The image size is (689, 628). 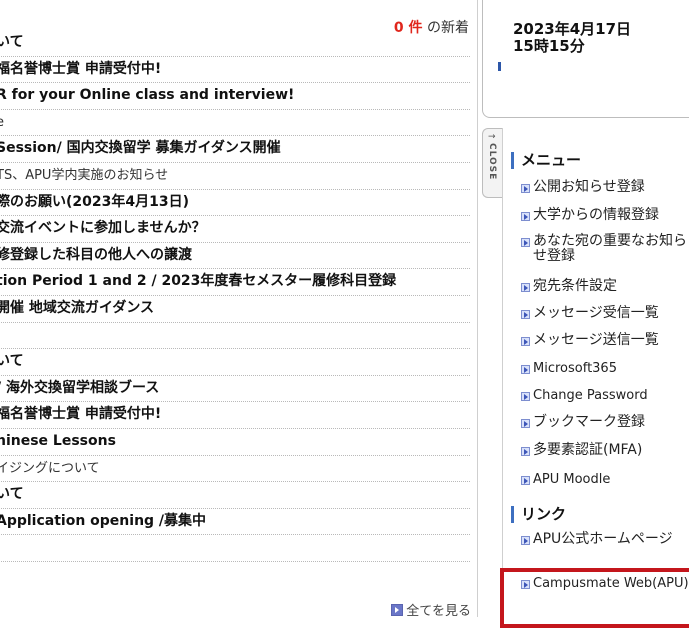 What do you see at coordinates (605, 187) in the screenshot?
I see `menu-item-public-notice: 公開お知らせ登録` at bounding box center [605, 187].